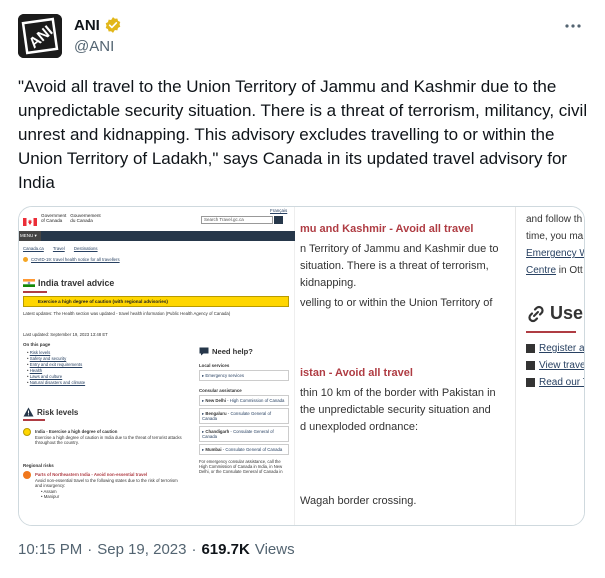 This screenshot has height=578, width=605. I want to click on title-underline, so click(35, 292).